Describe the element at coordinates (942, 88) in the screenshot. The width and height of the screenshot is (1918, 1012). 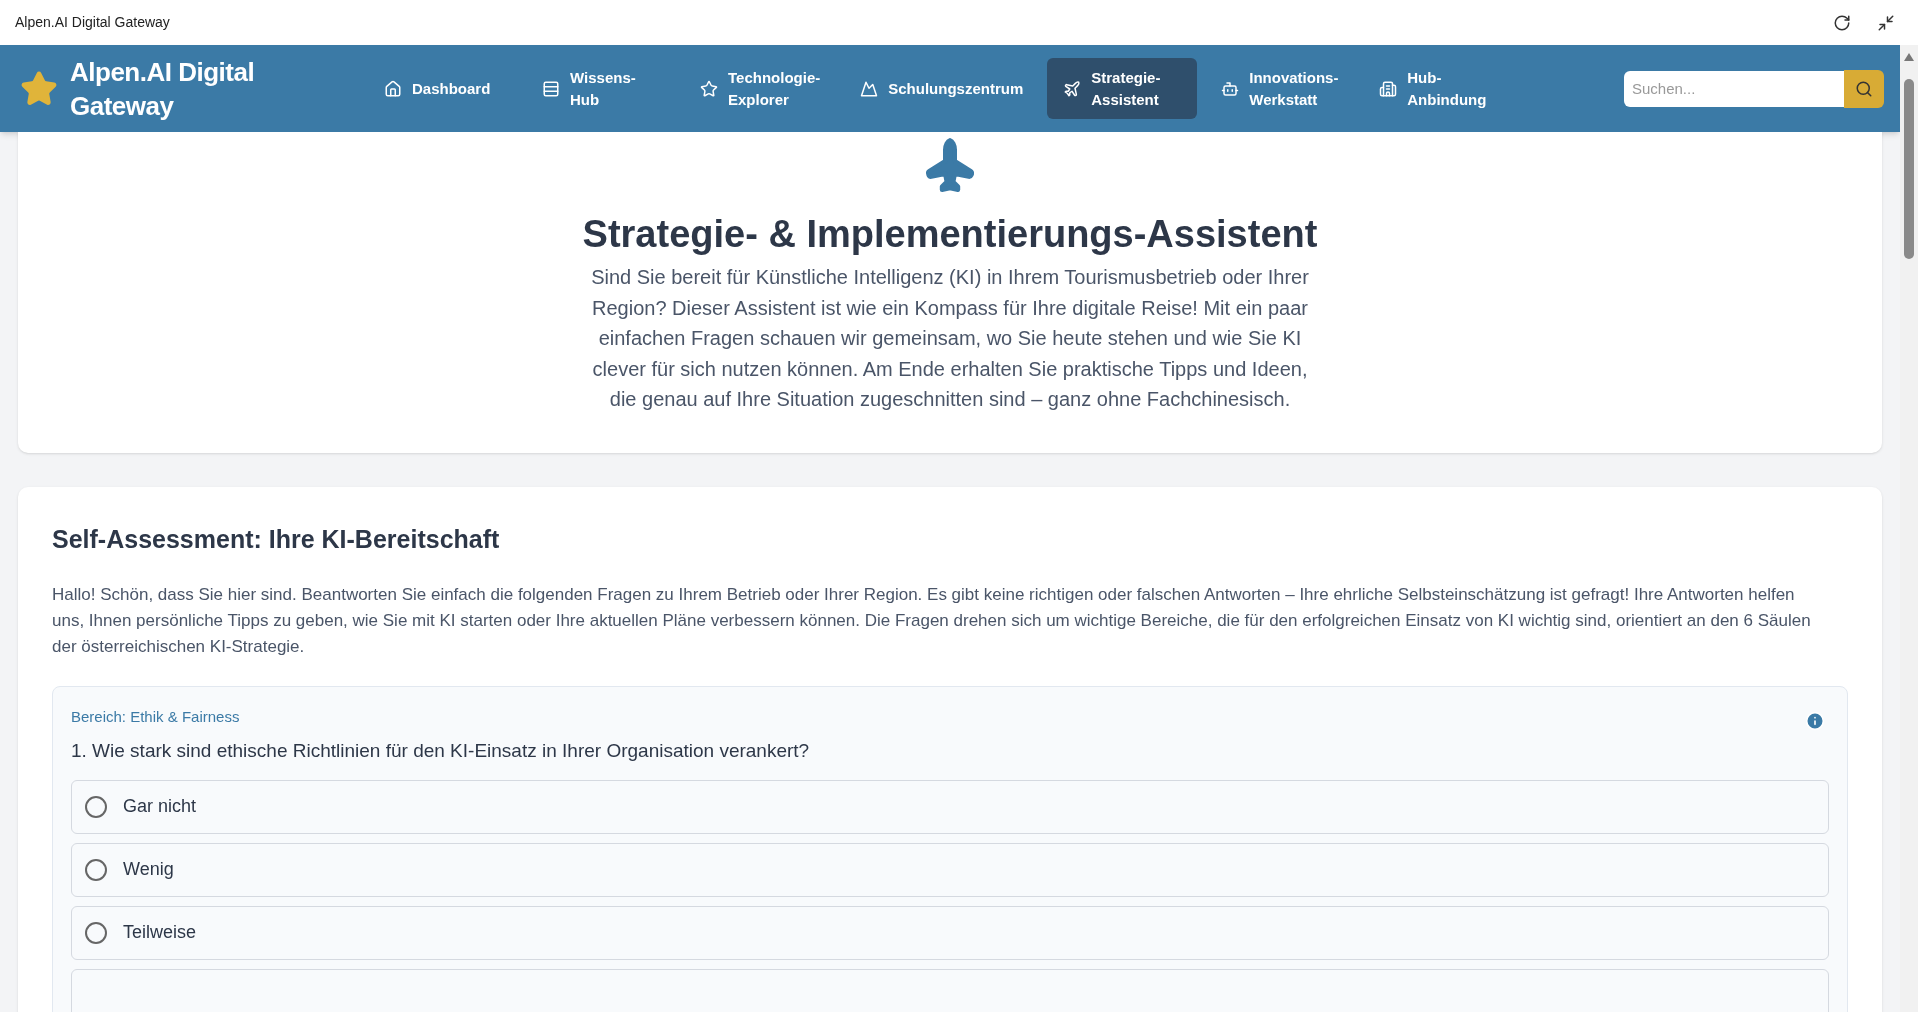
I see `nav-tab: Schulungszentrum` at that location.